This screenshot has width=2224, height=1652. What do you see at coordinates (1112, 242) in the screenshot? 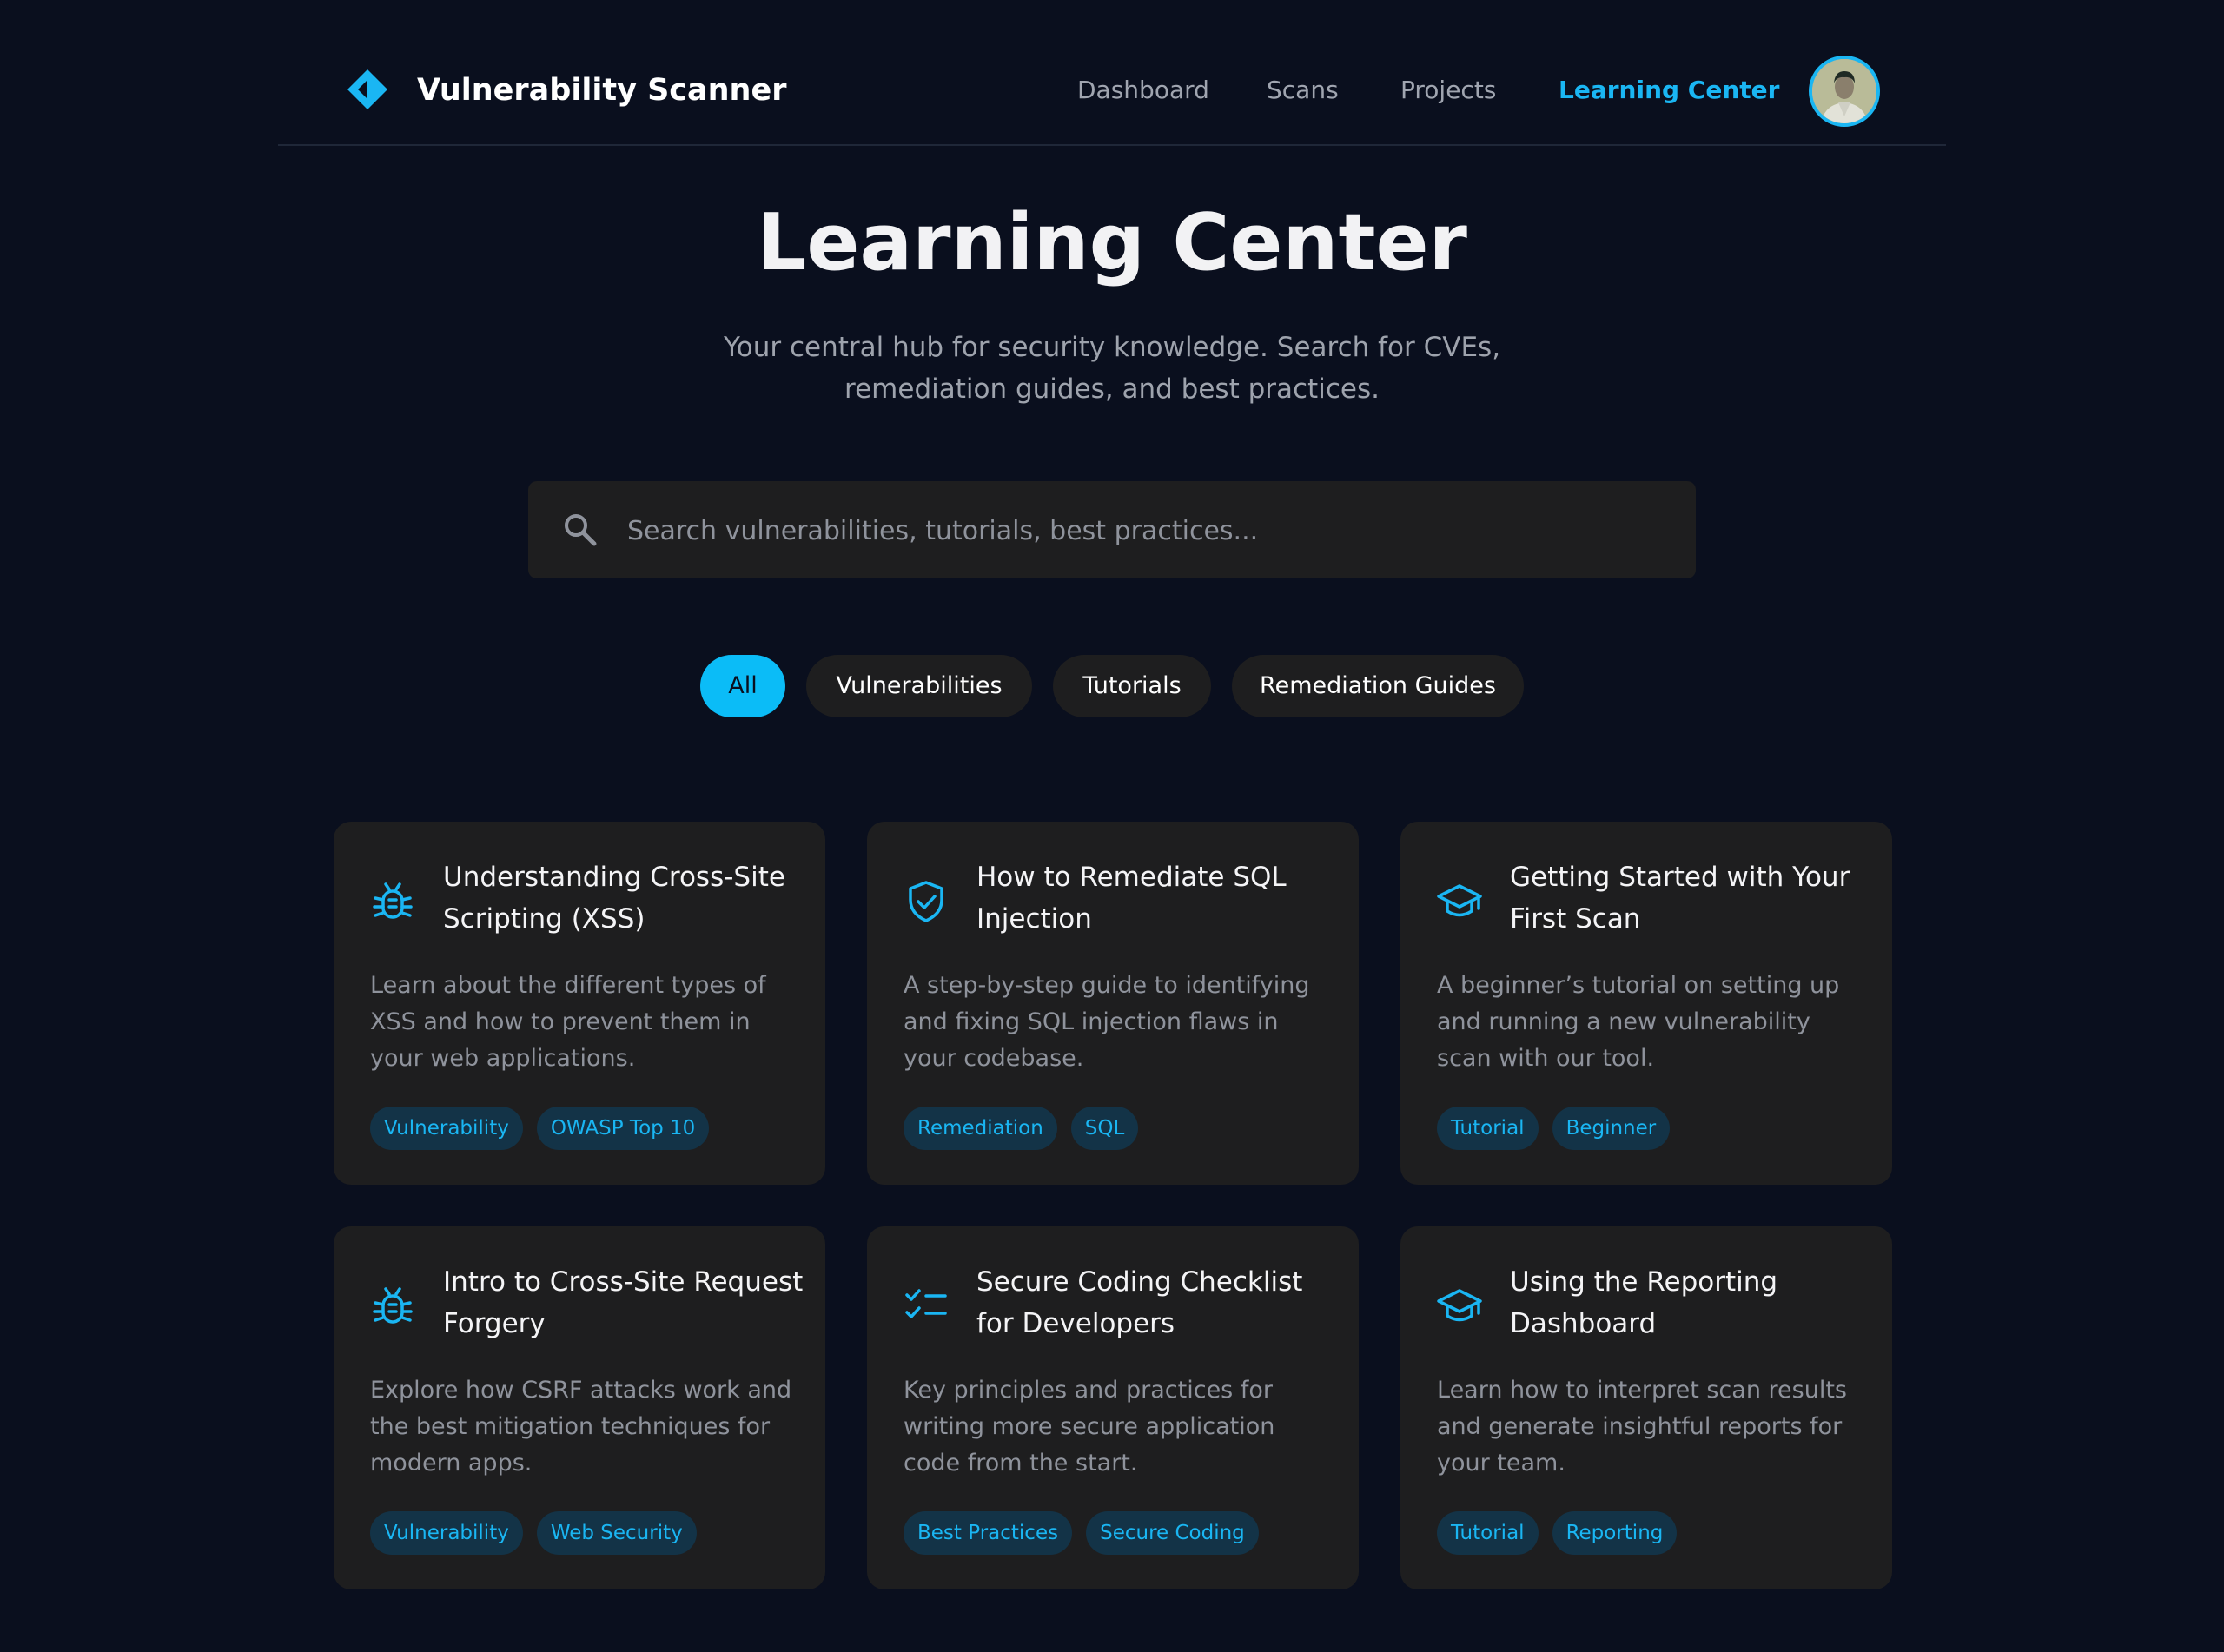
I see `page-title: Learning Center` at bounding box center [1112, 242].